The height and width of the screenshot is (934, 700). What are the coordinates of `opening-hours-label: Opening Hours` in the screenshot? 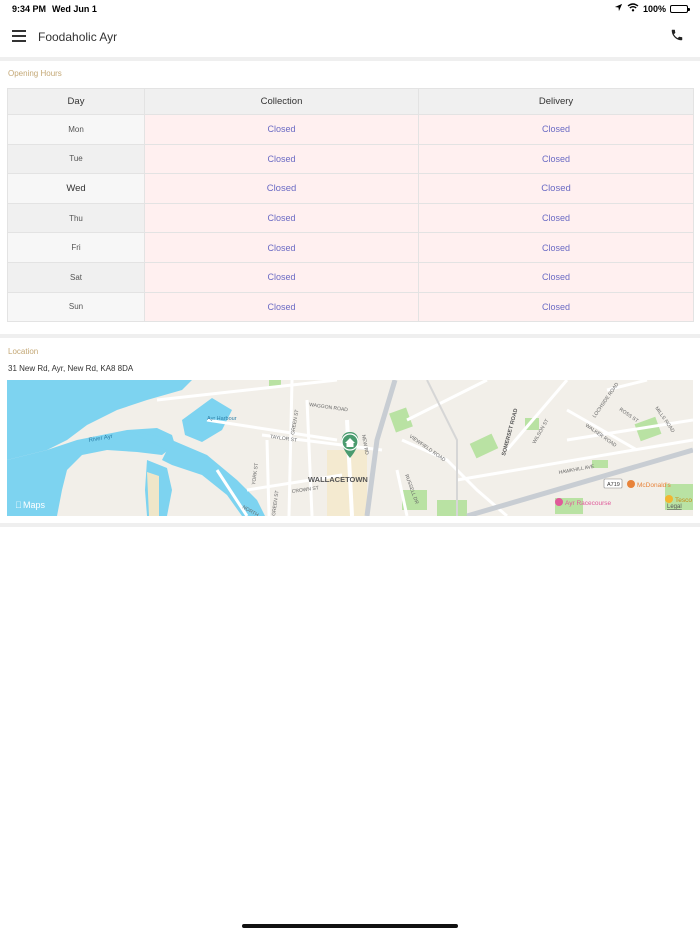 It's located at (35, 73).